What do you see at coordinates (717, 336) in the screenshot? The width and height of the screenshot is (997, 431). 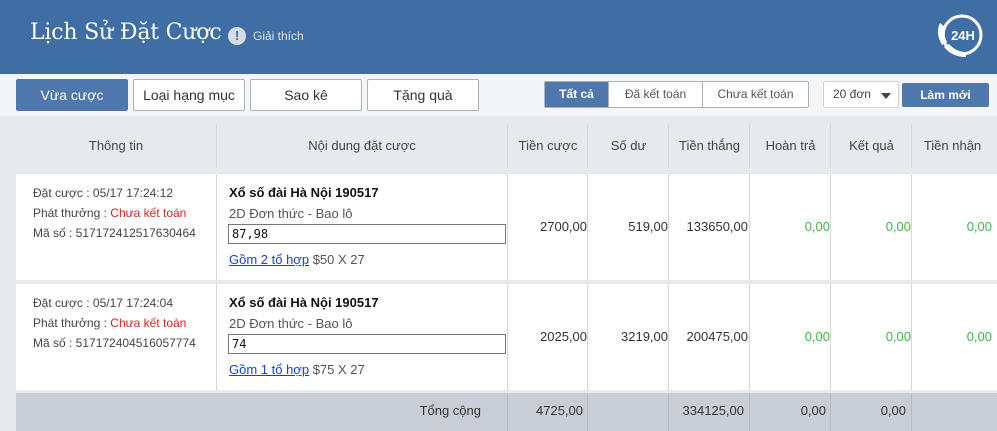 I see `win-value: 200475,00` at bounding box center [717, 336].